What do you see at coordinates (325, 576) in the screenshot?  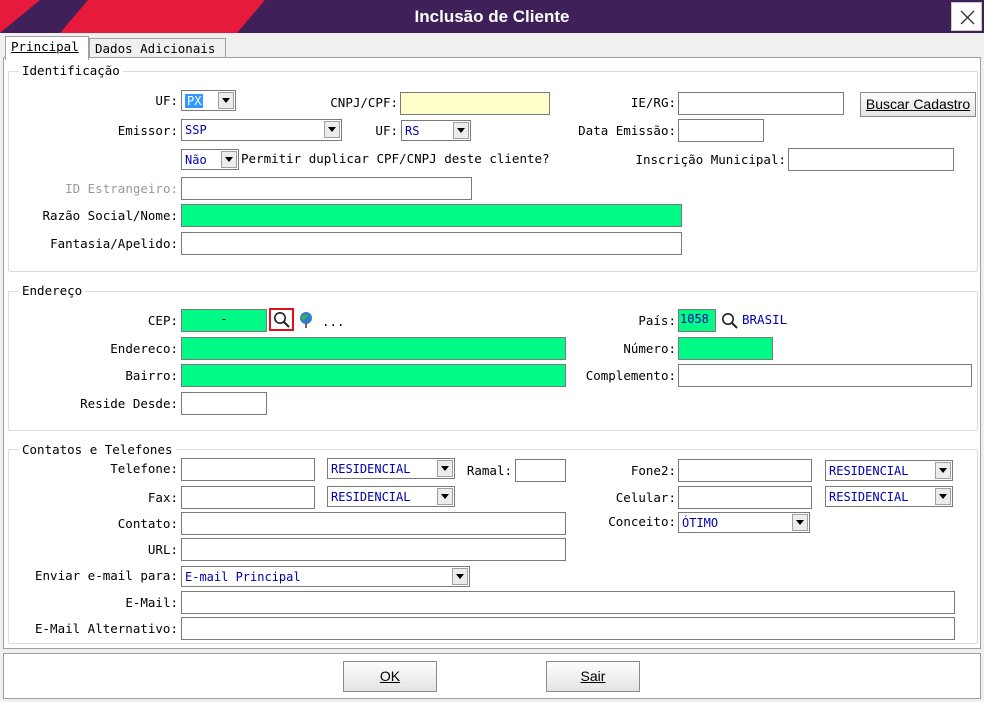 I see `enviar-select: E-mail Principal` at bounding box center [325, 576].